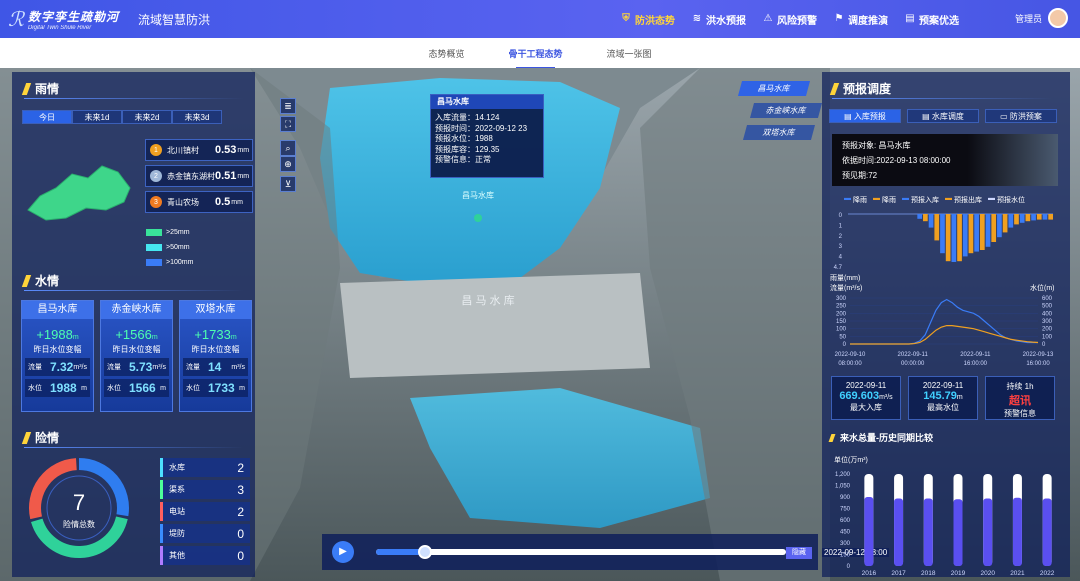 The width and height of the screenshot is (1080, 581). What do you see at coordinates (1038, 355) in the screenshot?
I see `flow-xdate: 2022-09-13` at bounding box center [1038, 355].